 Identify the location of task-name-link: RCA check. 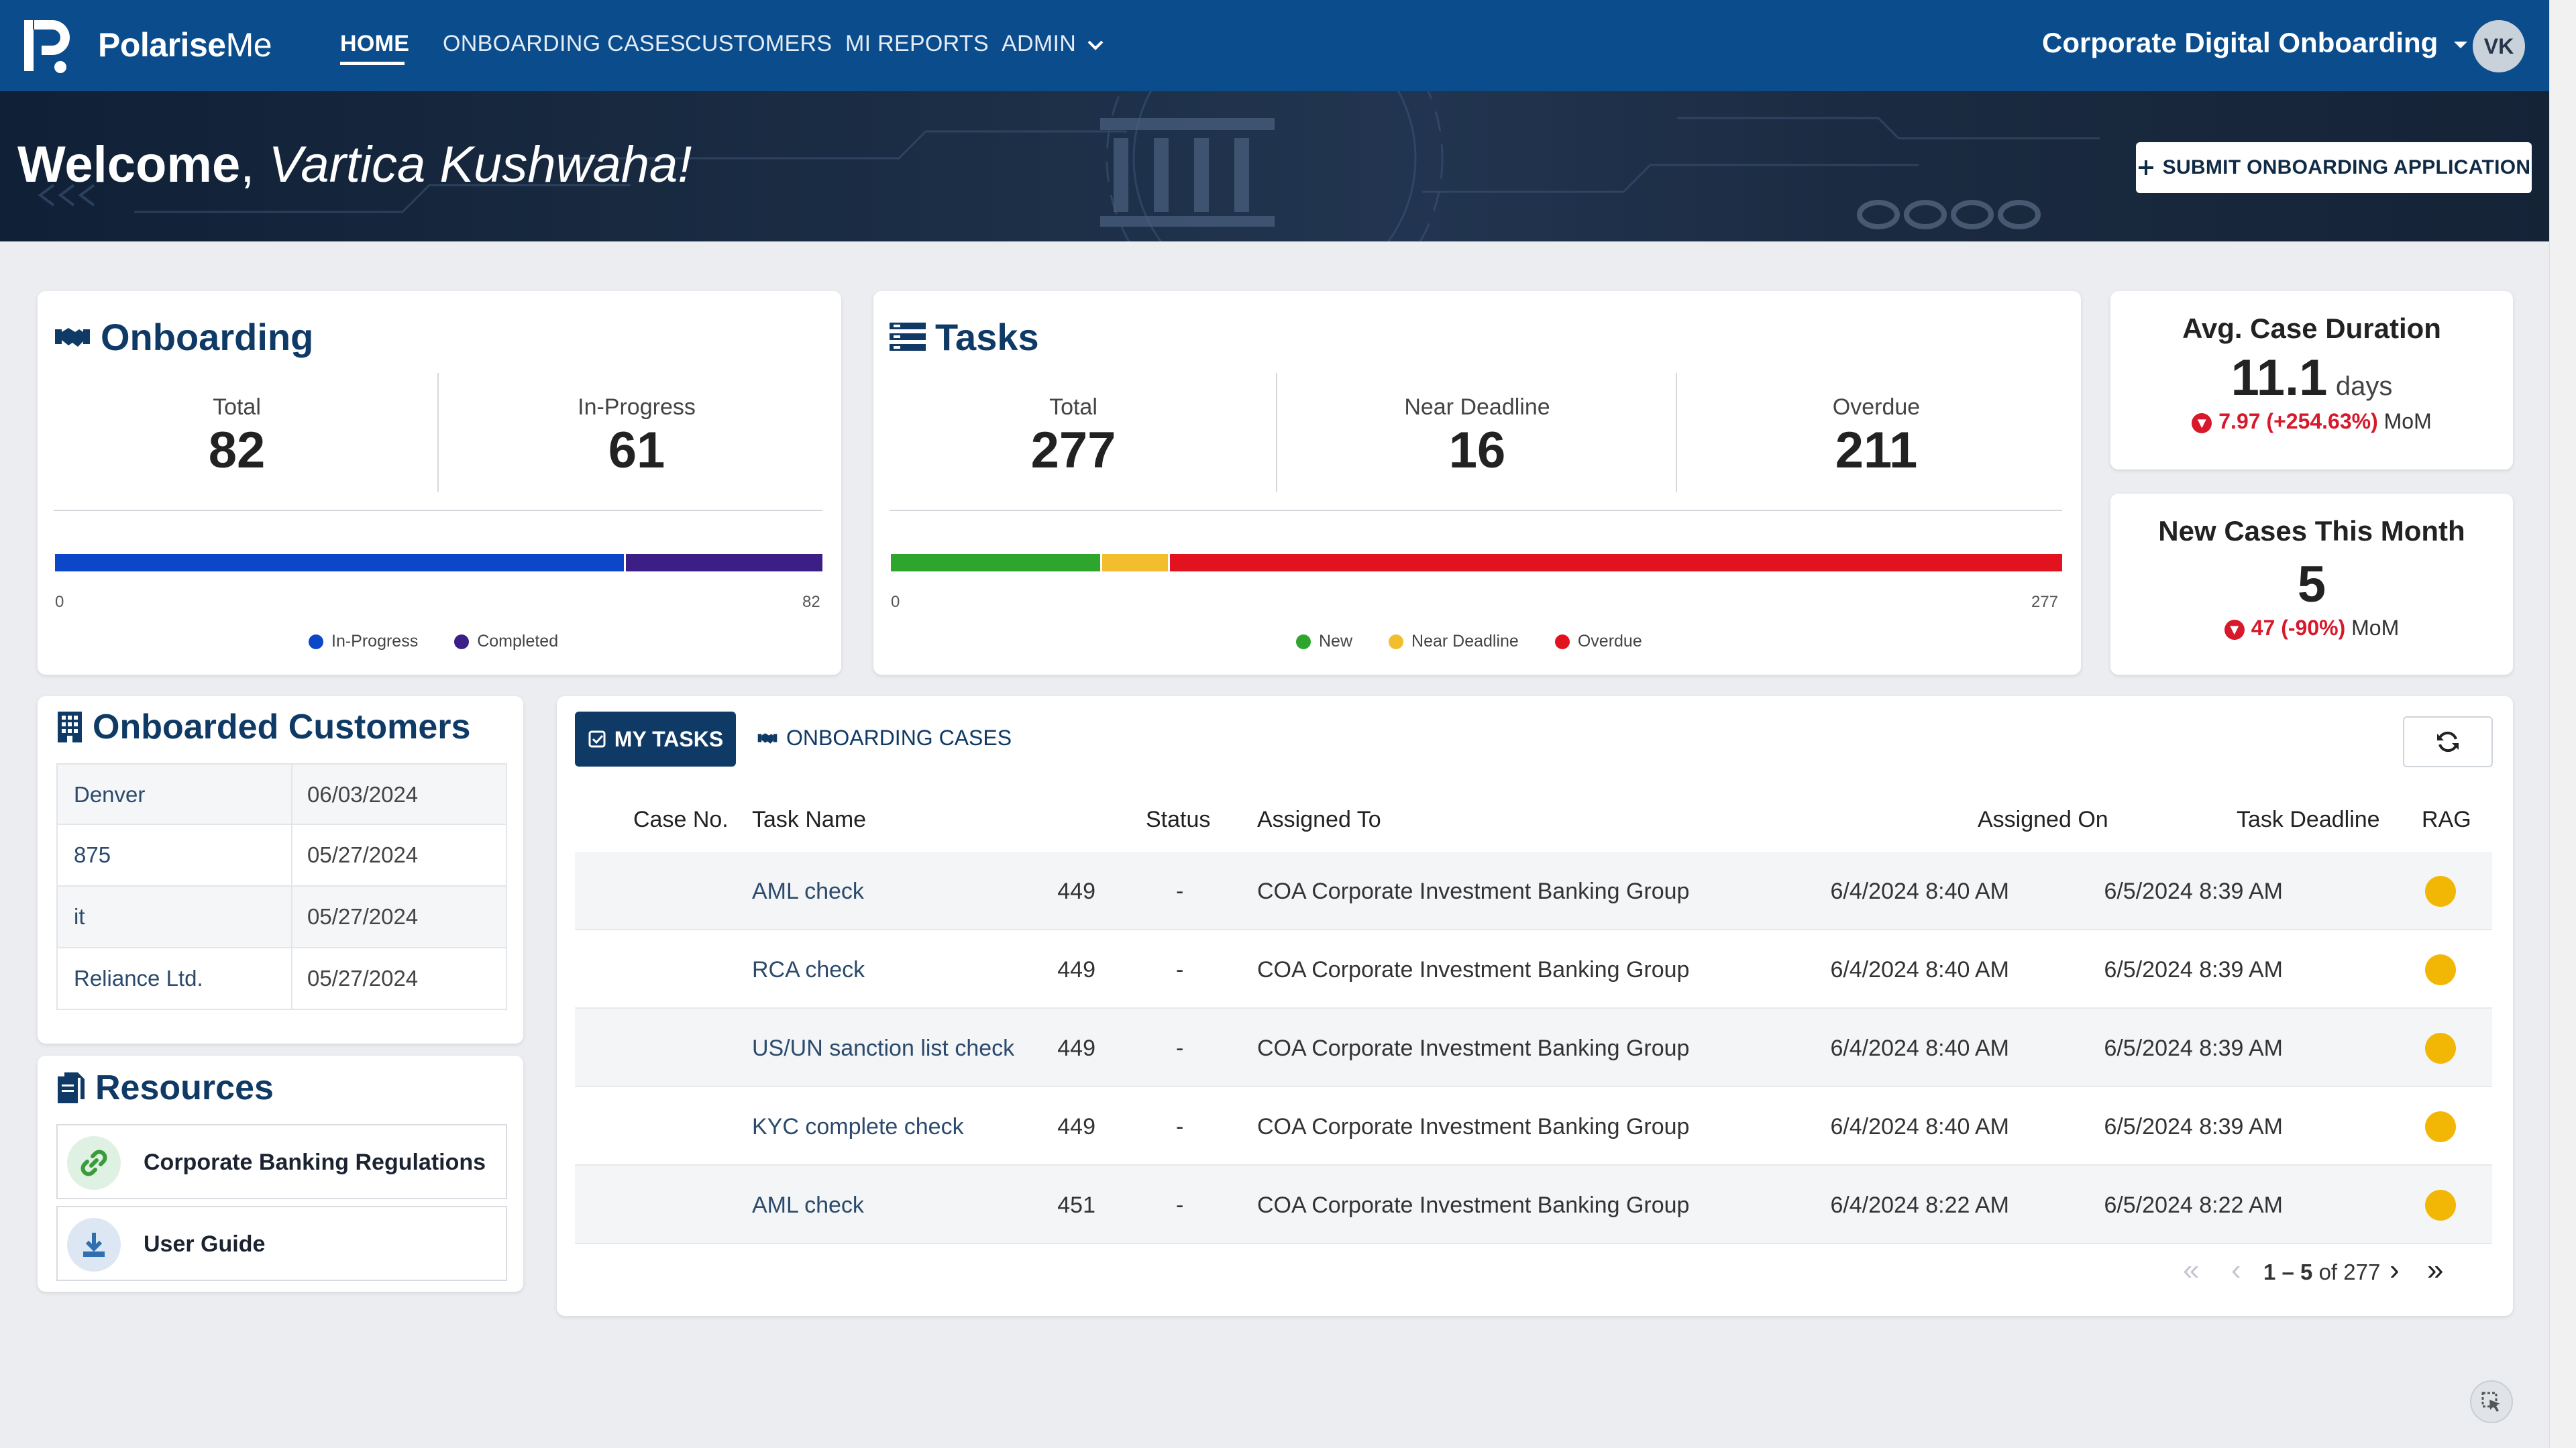
(808, 970).